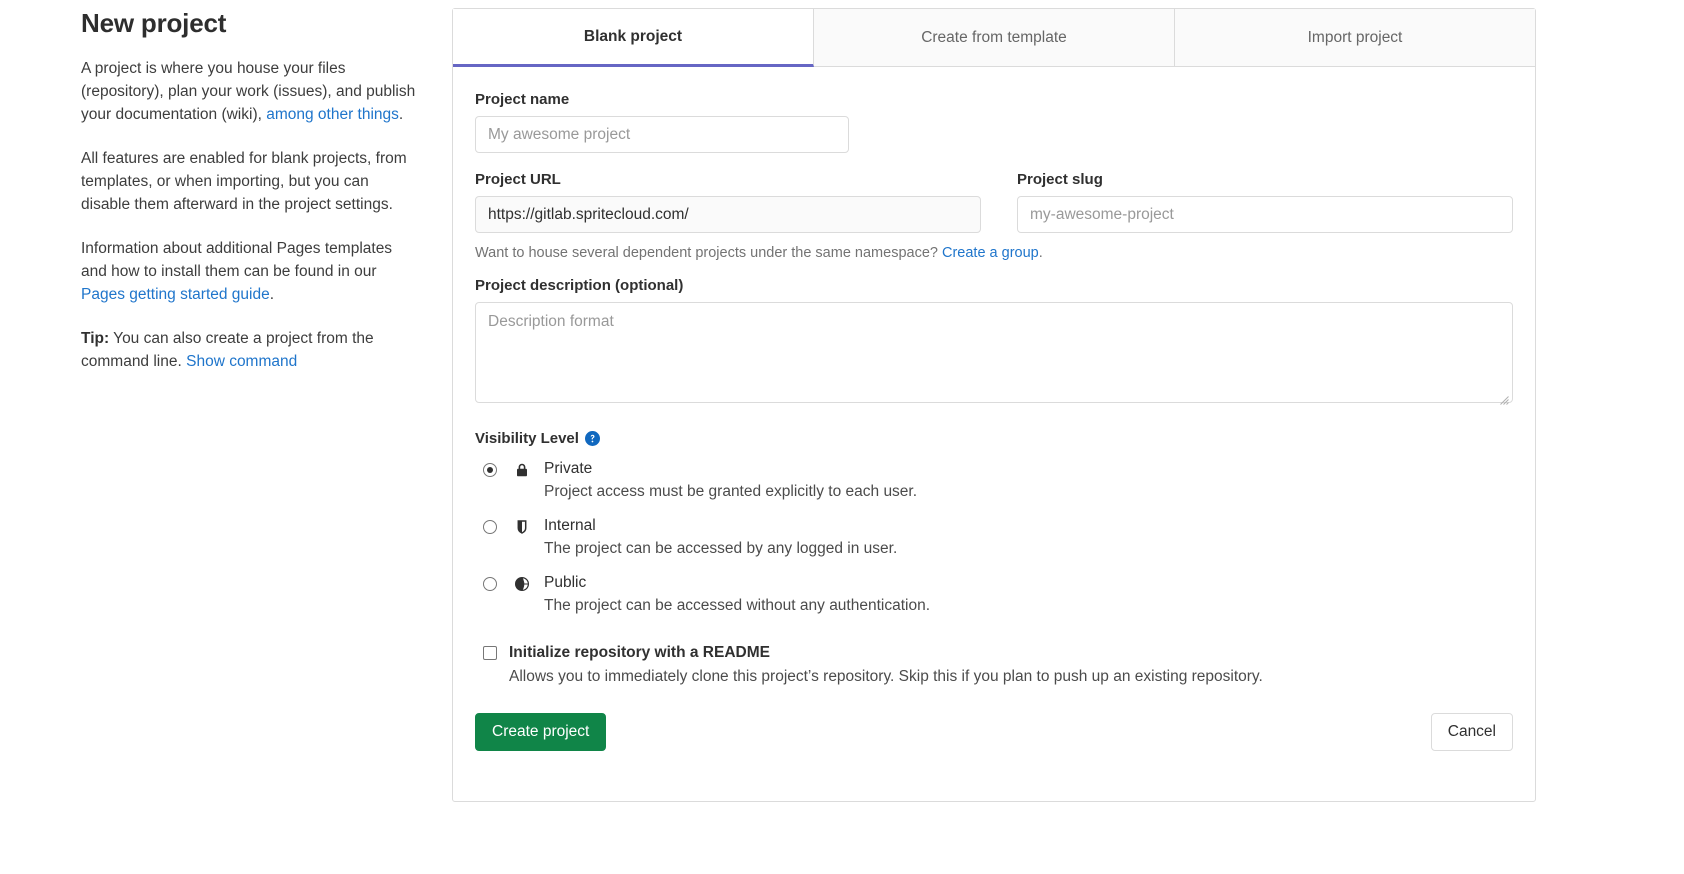 The width and height of the screenshot is (1684, 874). Describe the element at coordinates (994, 653) in the screenshot. I see `initialize-readme-row: Initialize repository with a README` at that location.